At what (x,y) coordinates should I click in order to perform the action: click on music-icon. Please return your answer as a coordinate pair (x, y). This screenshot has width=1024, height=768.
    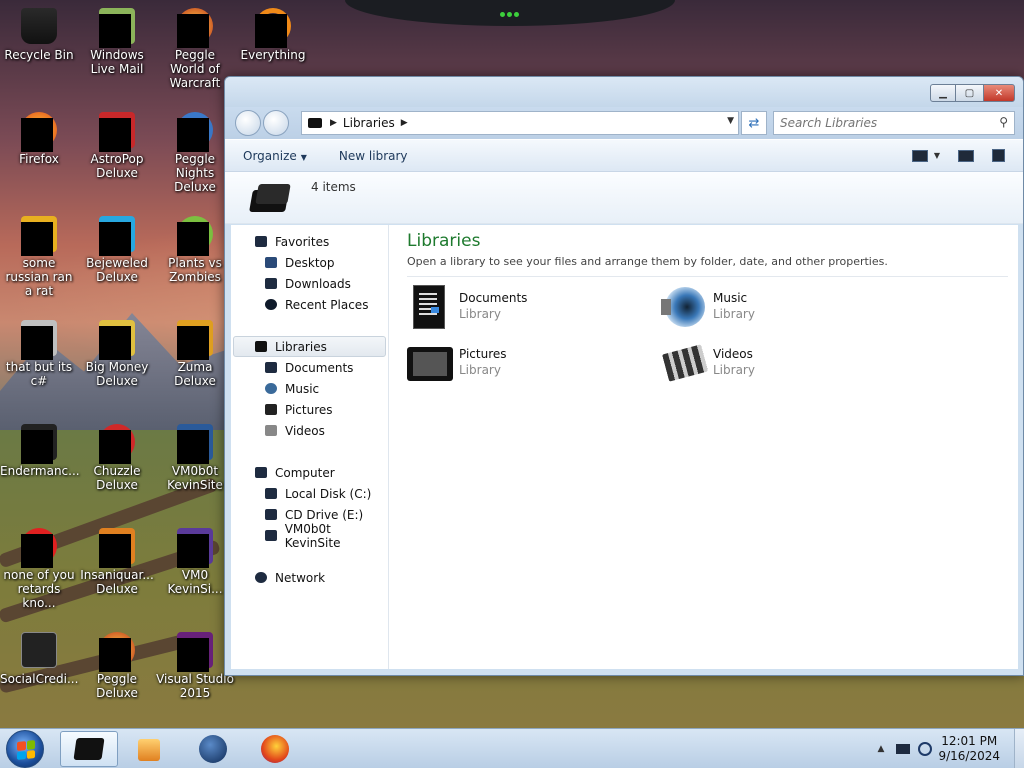
    Looking at the image, I should click on (271, 388).